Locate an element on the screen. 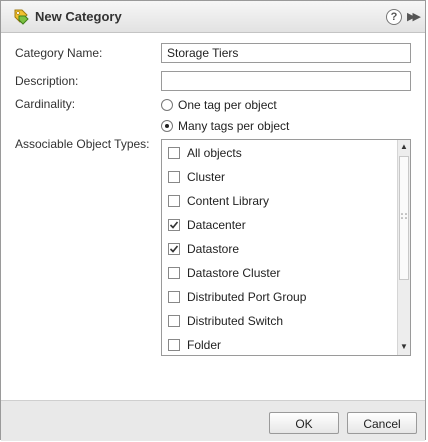 Image resolution: width=428 pixels, height=442 pixels. list-item-label: Distributed Switch is located at coordinates (235, 321).